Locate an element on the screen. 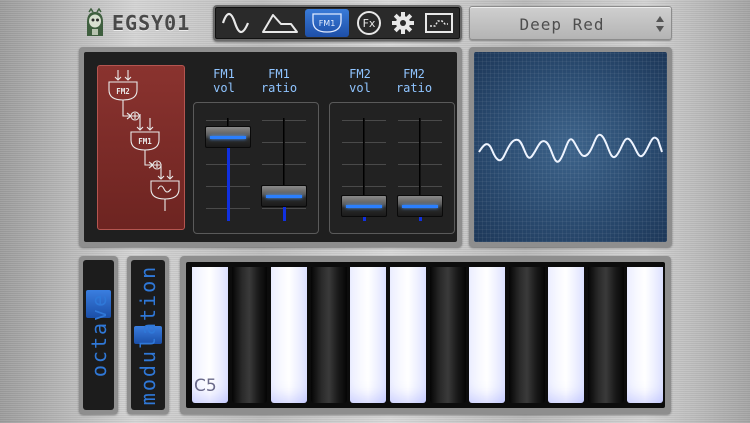 This screenshot has height=423, width=750. fm2-slider-group is located at coordinates (392, 168).